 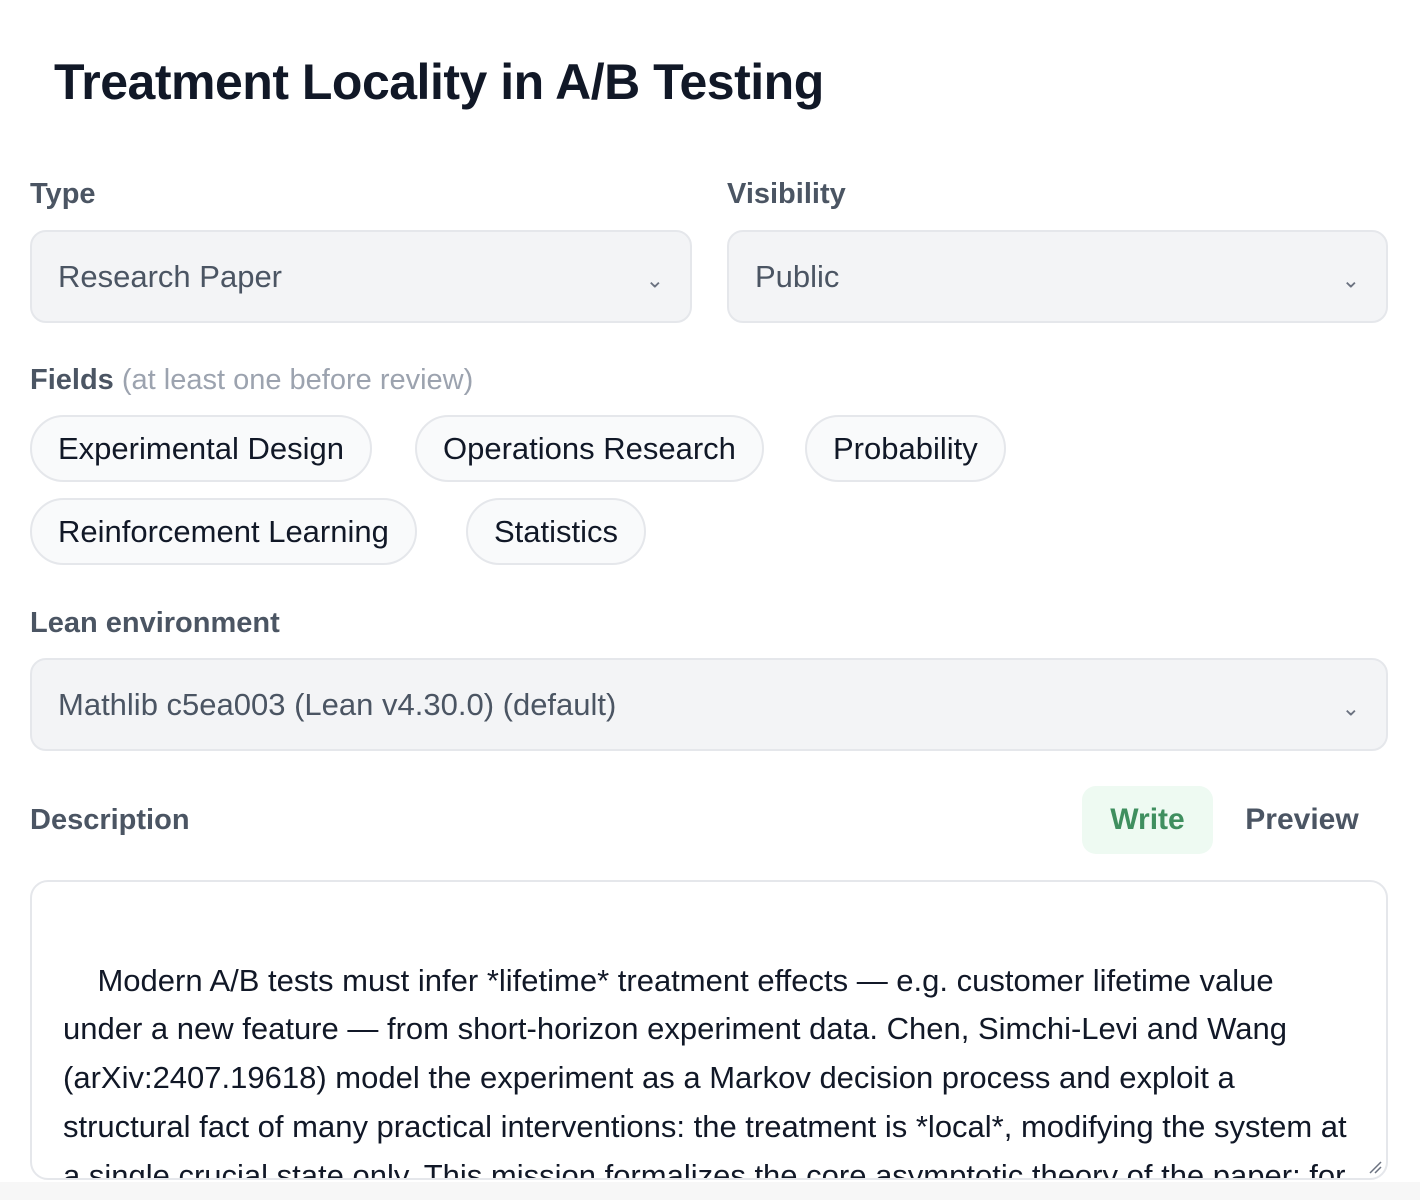 What do you see at coordinates (556, 531) in the screenshot?
I see `field-chip-statistics: Statistics` at bounding box center [556, 531].